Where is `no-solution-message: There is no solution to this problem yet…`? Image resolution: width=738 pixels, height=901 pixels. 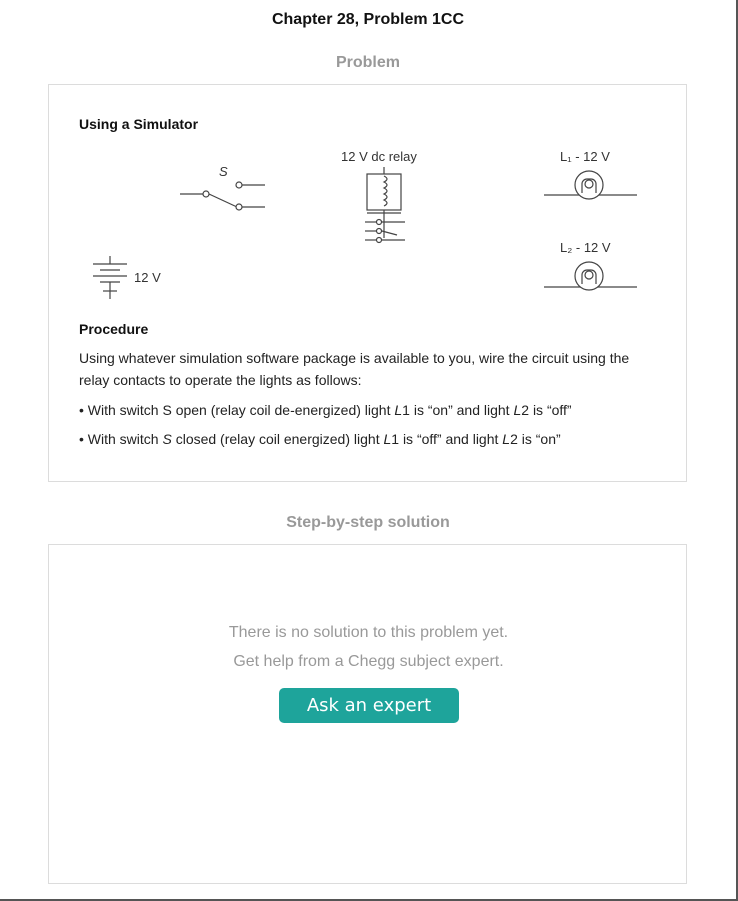
no-solution-message: There is no solution to this problem yet… is located at coordinates (368, 632).